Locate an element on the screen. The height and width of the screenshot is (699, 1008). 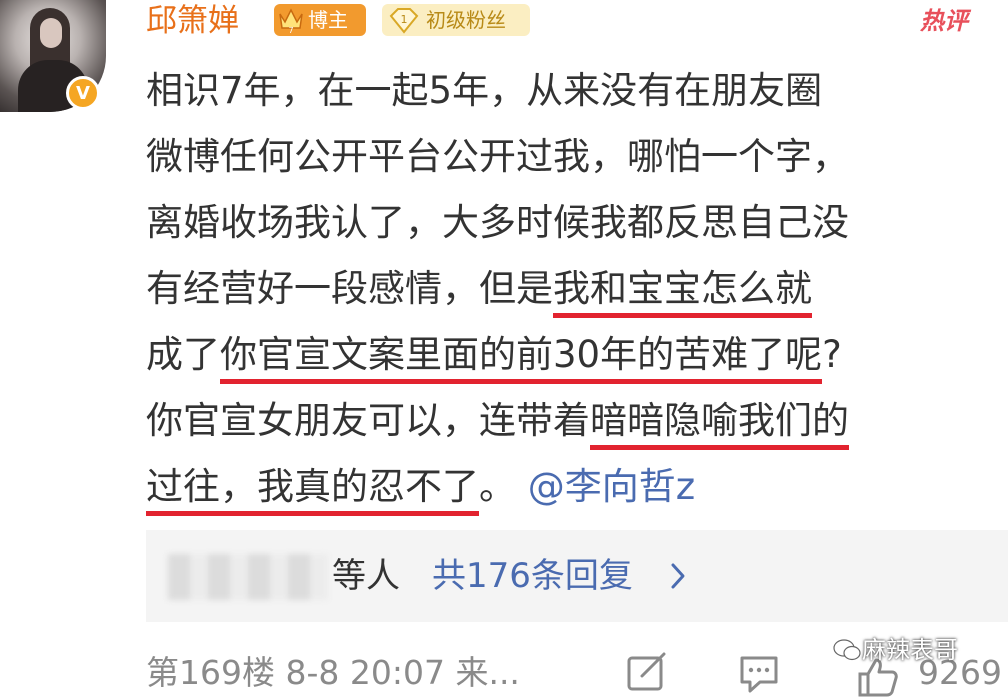
underlined-segment: 暗暗隐喻我们的 is located at coordinates (719, 420).